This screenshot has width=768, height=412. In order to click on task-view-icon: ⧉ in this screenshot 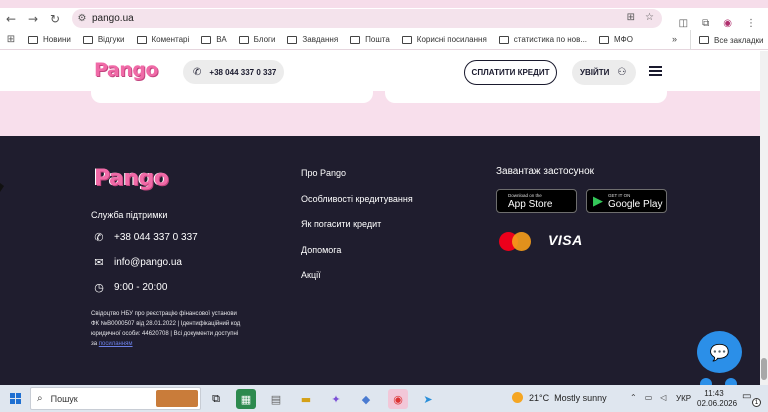, I will do `click(216, 399)`.